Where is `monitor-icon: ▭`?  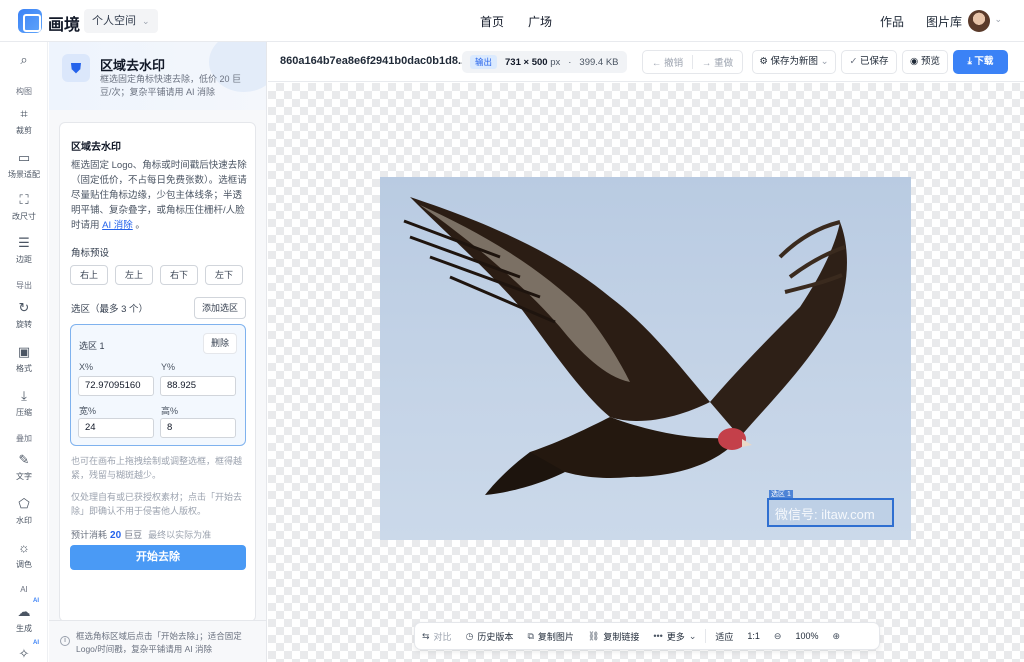
monitor-icon: ▭ is located at coordinates (24, 157).